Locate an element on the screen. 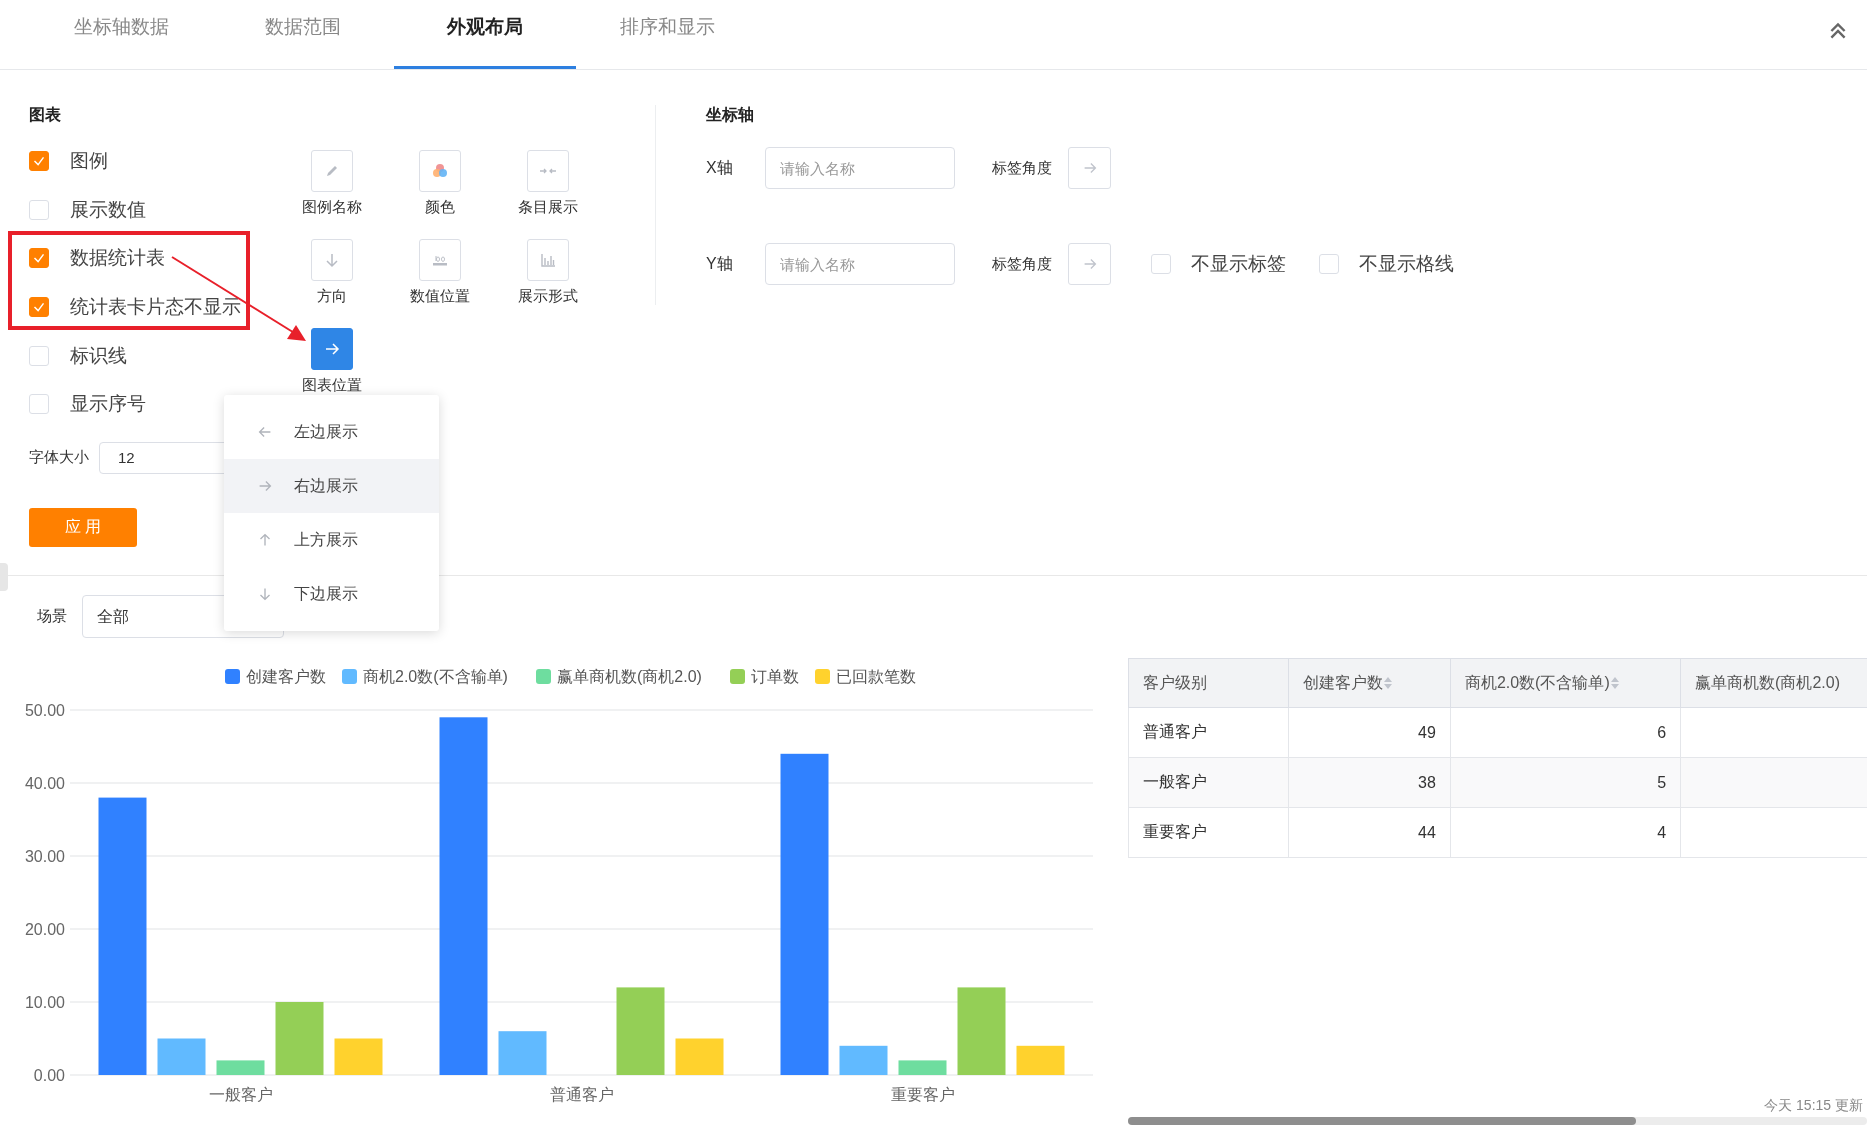 This screenshot has width=1867, height=1131. axis-tick-label: 40.00 is located at coordinates (44, 783).